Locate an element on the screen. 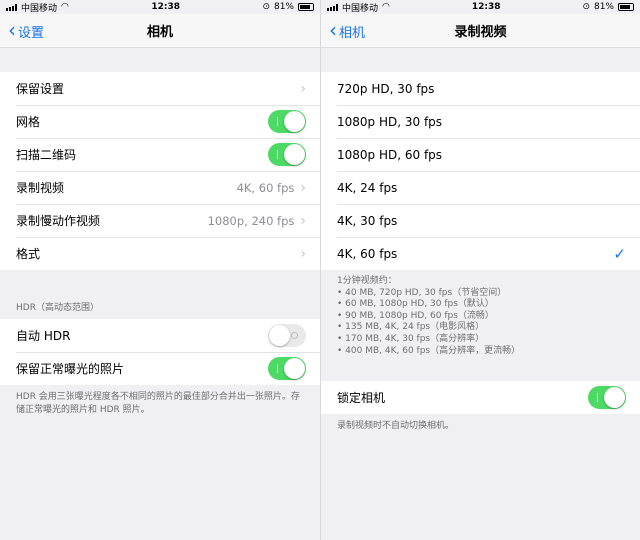  info-line: • 170 MB, 4K, 30 fps（高分辨率） is located at coordinates (411, 338).